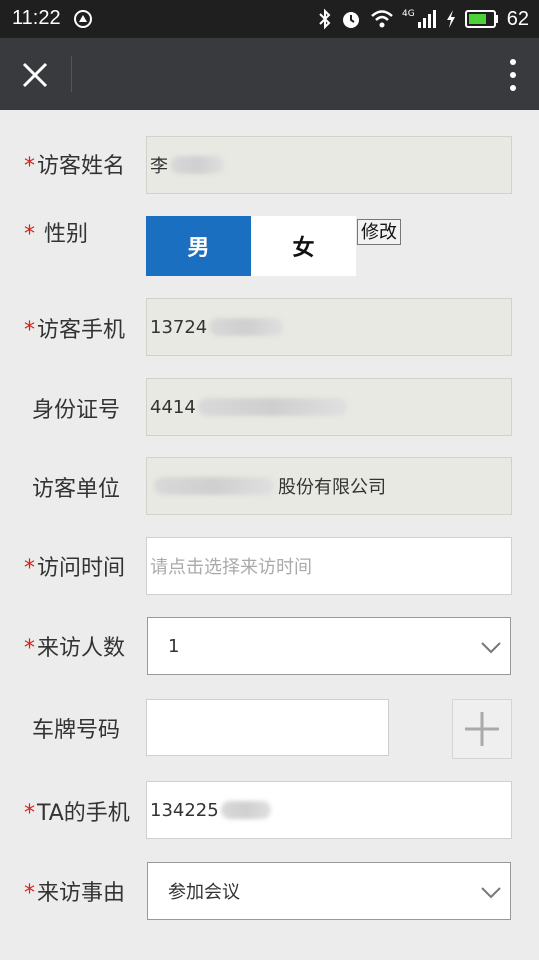  I want to click on app-notification-icon, so click(83, 19).